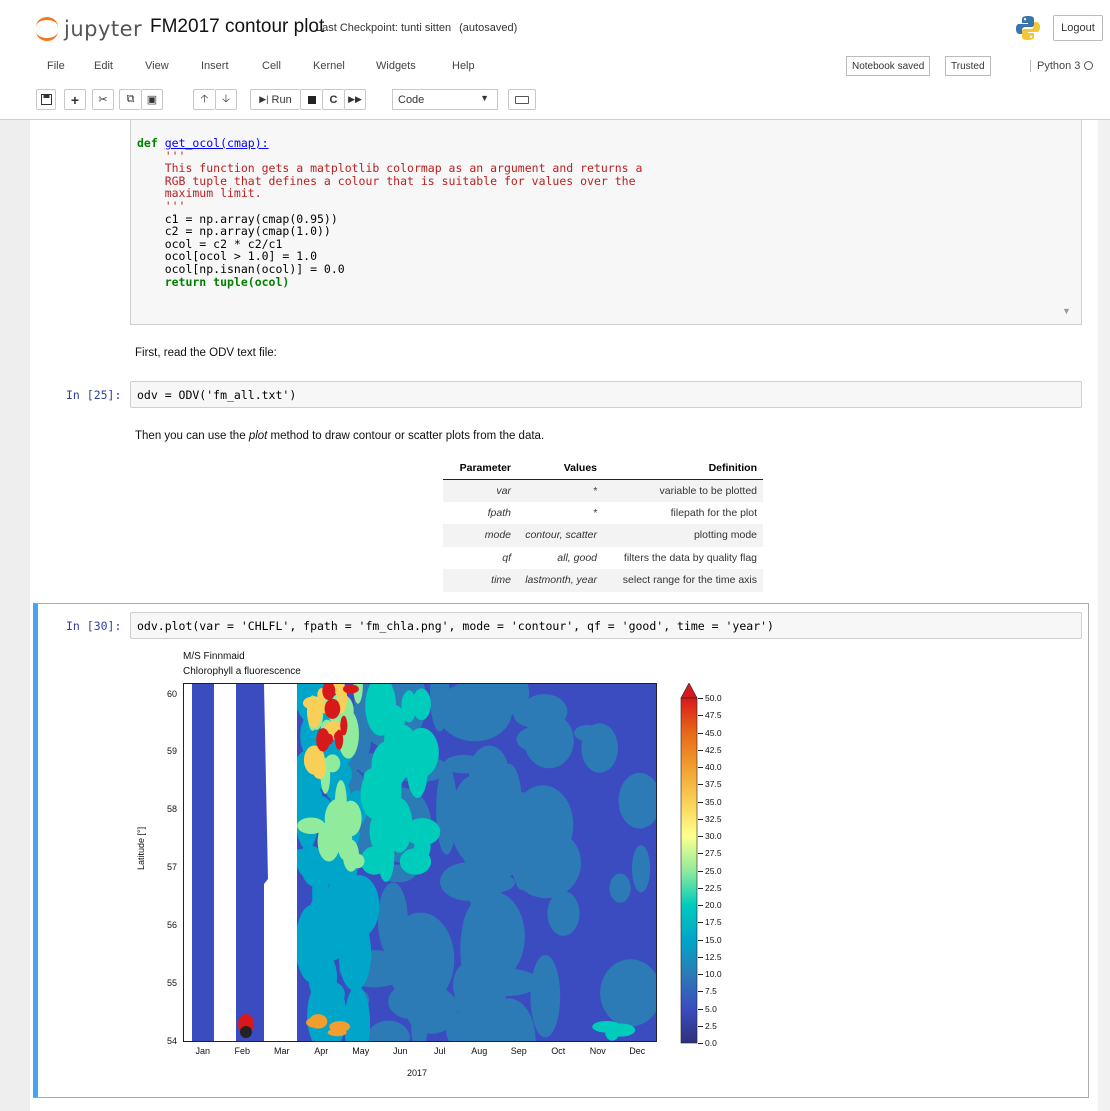  I want to click on copy-button: ⧉, so click(130, 99).